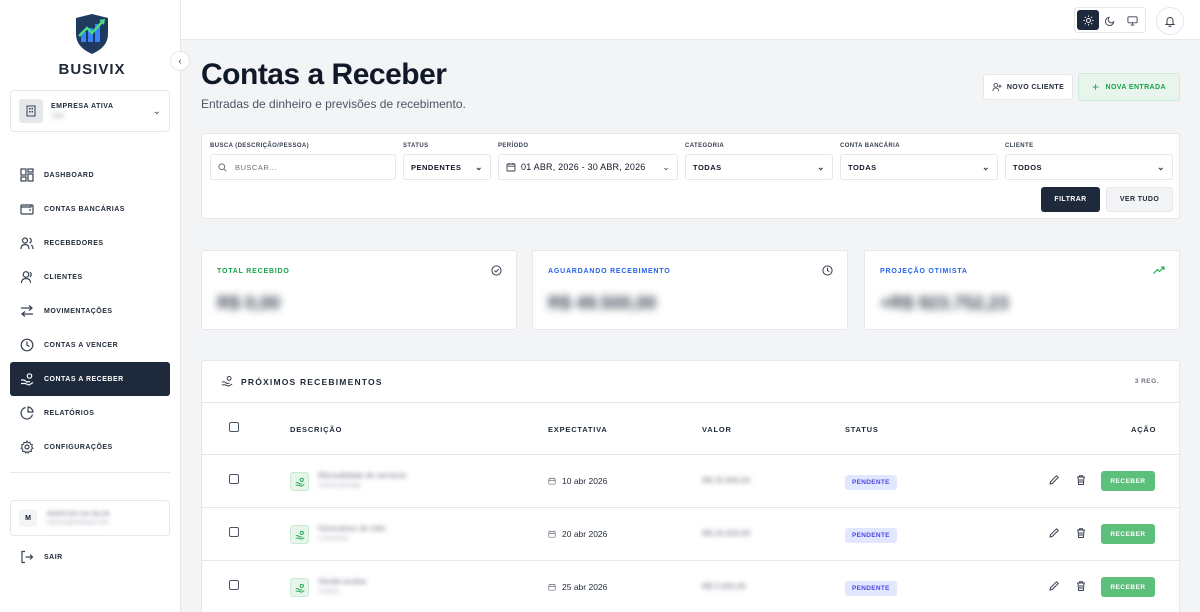  Describe the element at coordinates (27, 175) in the screenshot. I see `grid-icon` at that location.